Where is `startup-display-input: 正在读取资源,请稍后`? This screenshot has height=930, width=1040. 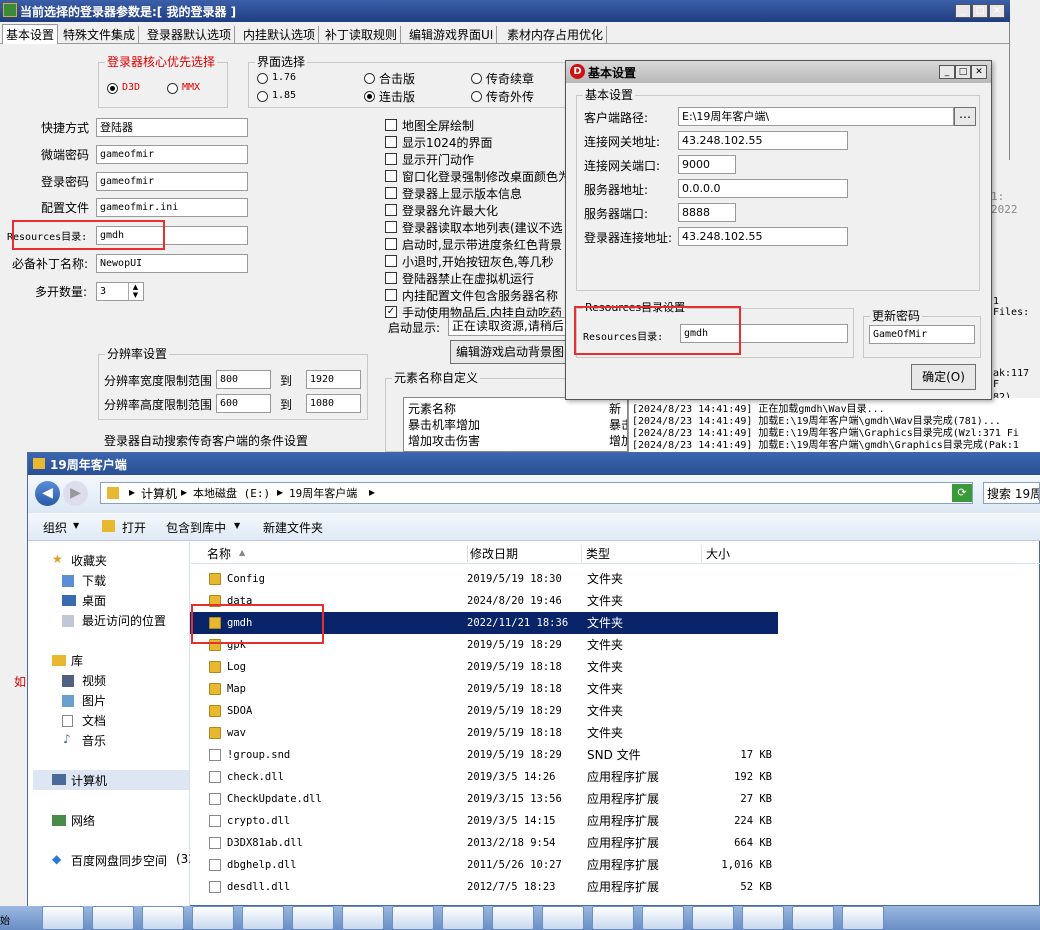 startup-display-input: 正在读取资源,请稍后 is located at coordinates (508, 326).